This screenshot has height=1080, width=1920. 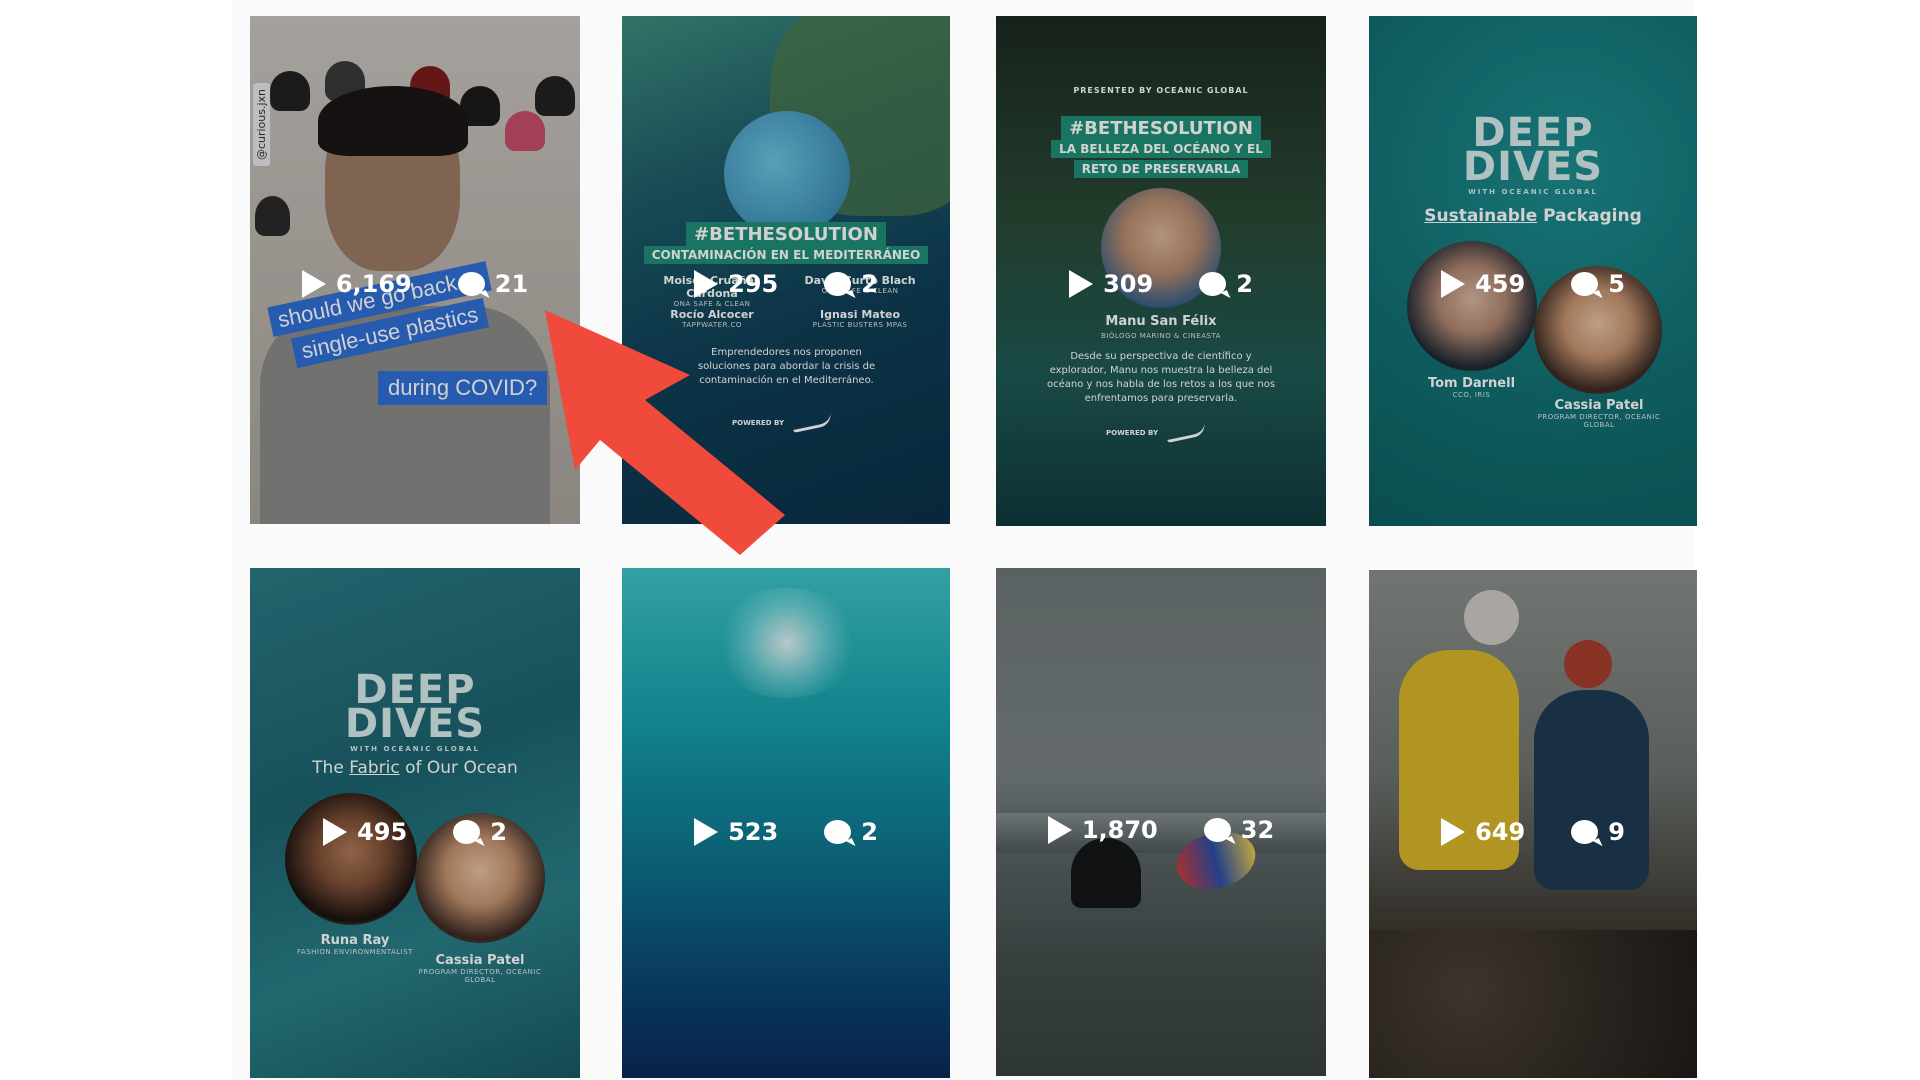 What do you see at coordinates (1119, 830) in the screenshot?
I see `play-count: 1,870` at bounding box center [1119, 830].